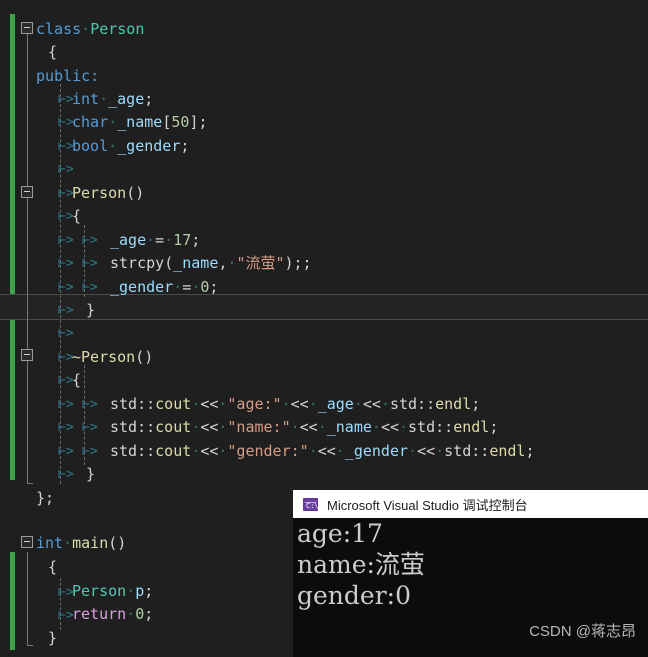 This screenshot has width=648, height=657. What do you see at coordinates (470, 587) in the screenshot?
I see `console-output: age:17 name:流萤 gender:0 CSDN @蒋志昂` at bounding box center [470, 587].